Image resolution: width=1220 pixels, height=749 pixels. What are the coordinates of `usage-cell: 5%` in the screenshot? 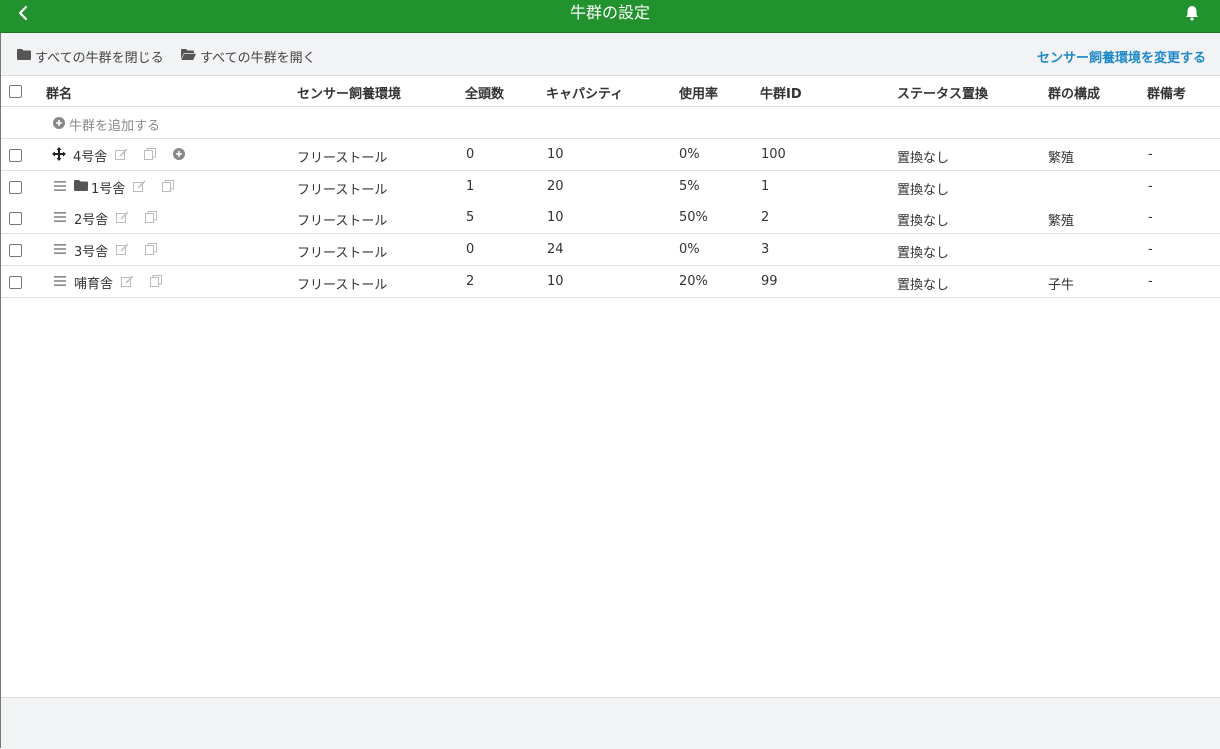 It's located at (689, 186).